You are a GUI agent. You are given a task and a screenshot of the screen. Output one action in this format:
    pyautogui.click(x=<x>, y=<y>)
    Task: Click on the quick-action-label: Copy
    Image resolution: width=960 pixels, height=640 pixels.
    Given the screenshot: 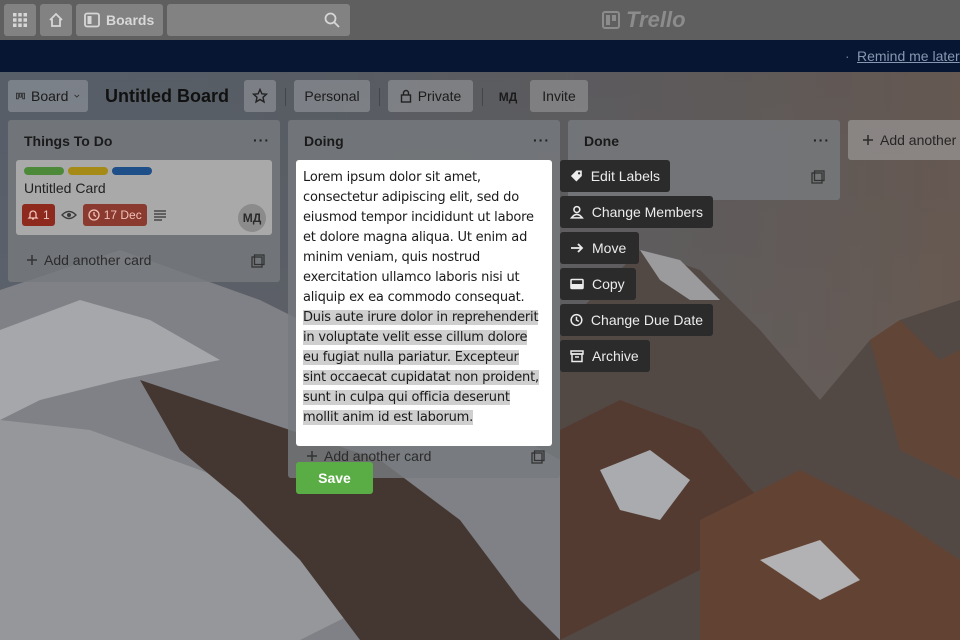 What is the action you would take?
    pyautogui.click(x=608, y=284)
    